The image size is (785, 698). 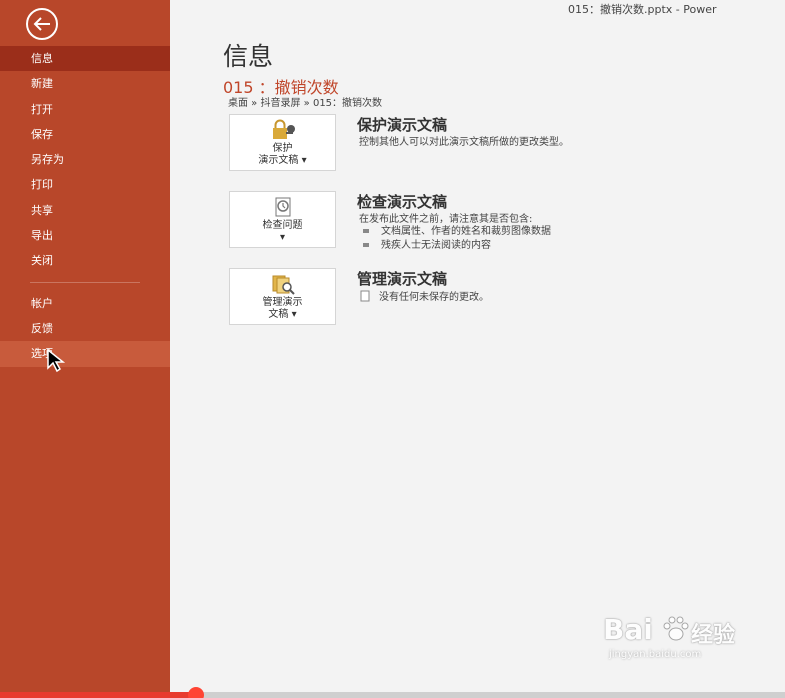 I want to click on back-arrow-icon, so click(x=41, y=24).